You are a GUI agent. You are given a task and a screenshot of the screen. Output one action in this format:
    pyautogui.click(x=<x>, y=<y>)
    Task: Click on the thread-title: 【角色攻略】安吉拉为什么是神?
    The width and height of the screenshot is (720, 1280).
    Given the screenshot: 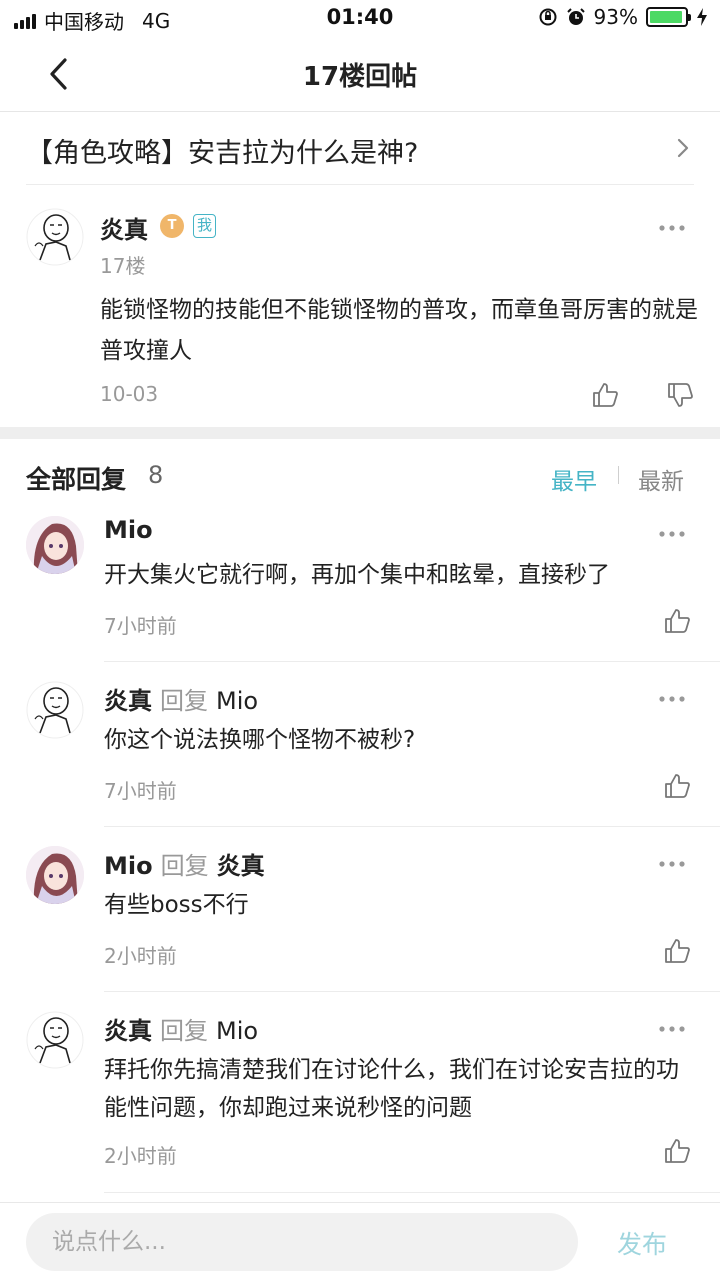 What is the action you would take?
    pyautogui.click(x=222, y=153)
    